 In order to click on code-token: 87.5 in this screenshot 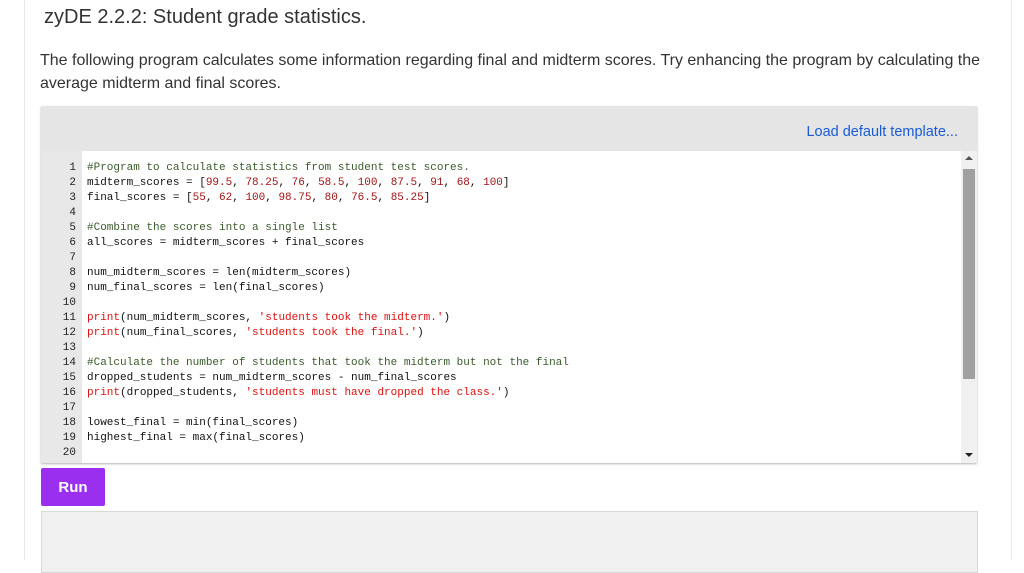, I will do `click(404, 183)`.